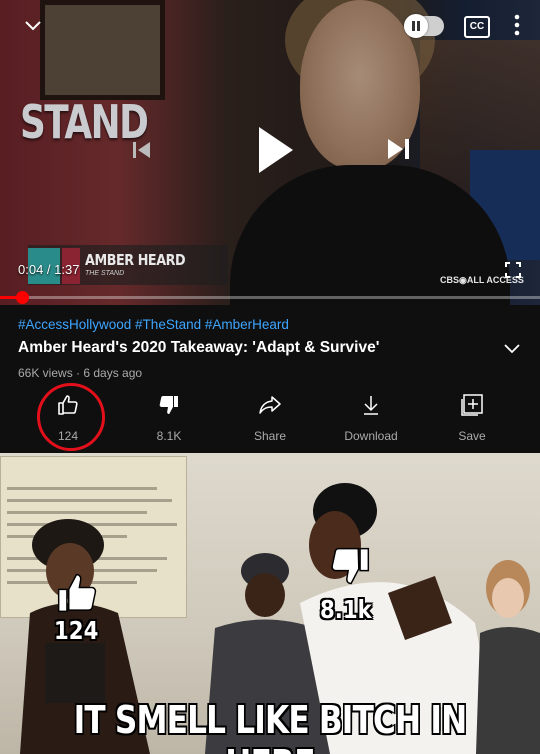  I want to click on meme-like-count: 124, so click(76, 630).